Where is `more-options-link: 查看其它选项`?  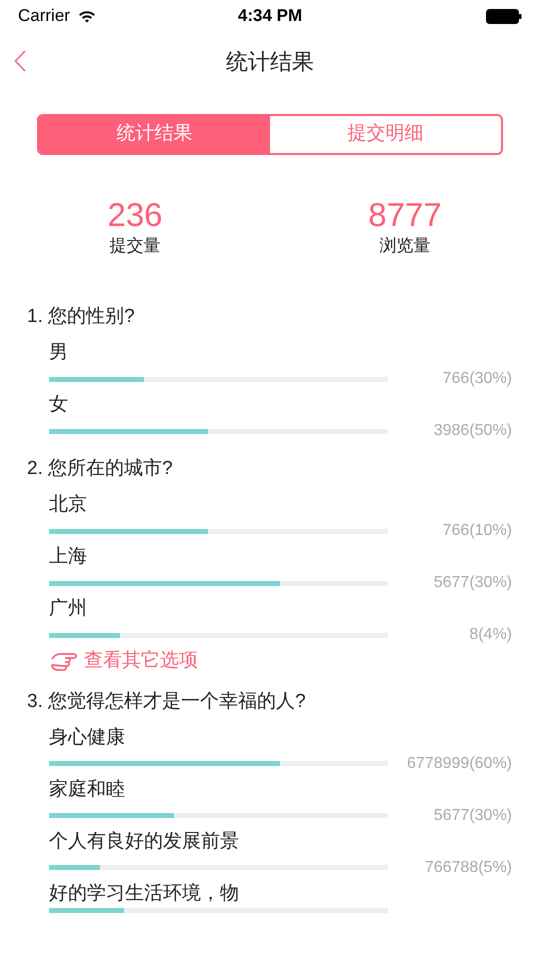 more-options-link: 查看其它选项 is located at coordinates (295, 661).